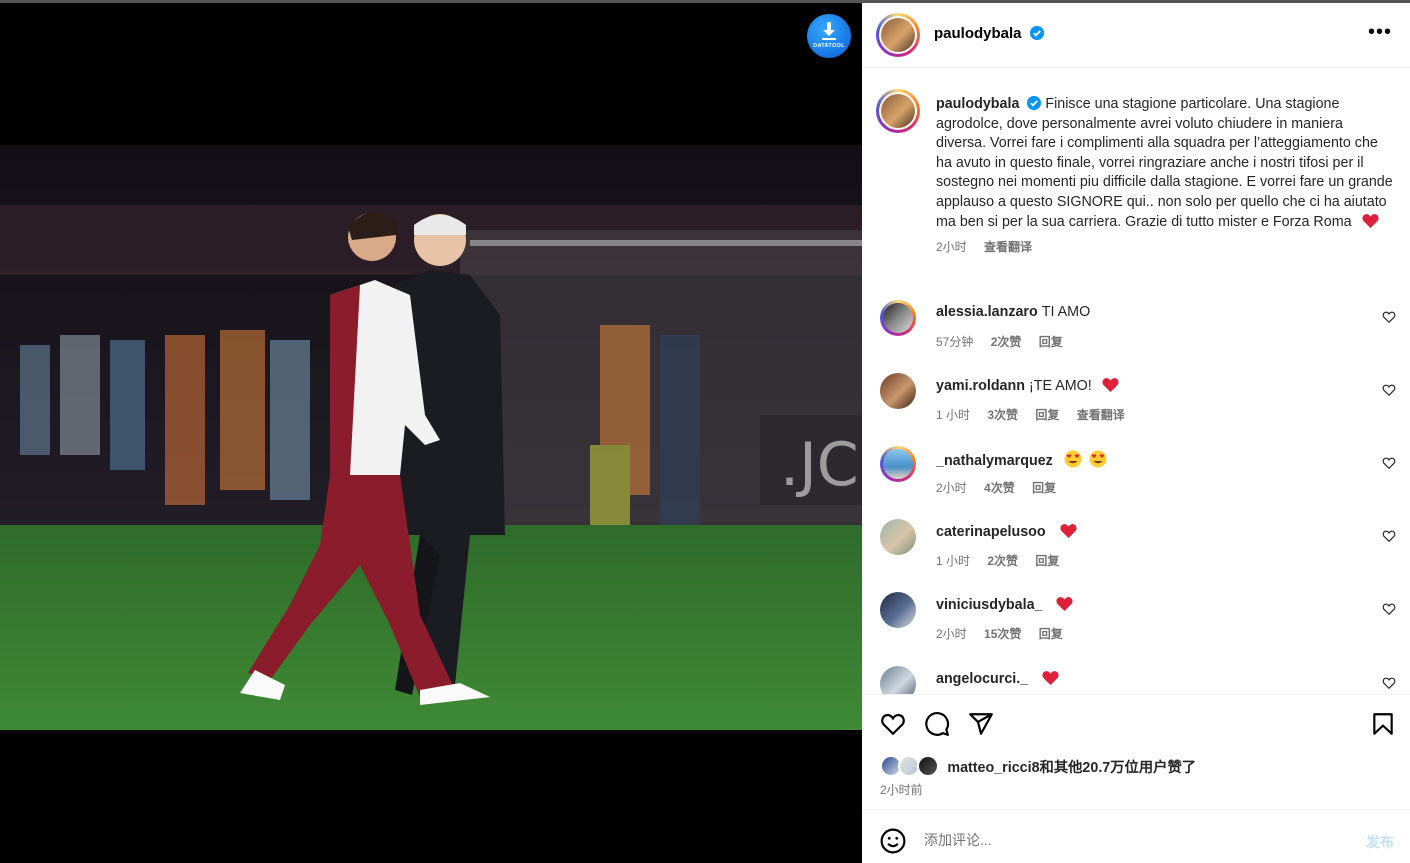 The height and width of the screenshot is (863, 1410). Describe the element at coordinates (1136, 549) in the screenshot. I see `comment-item: caterinapelusoo 1 小时 2次赞 回复` at that location.